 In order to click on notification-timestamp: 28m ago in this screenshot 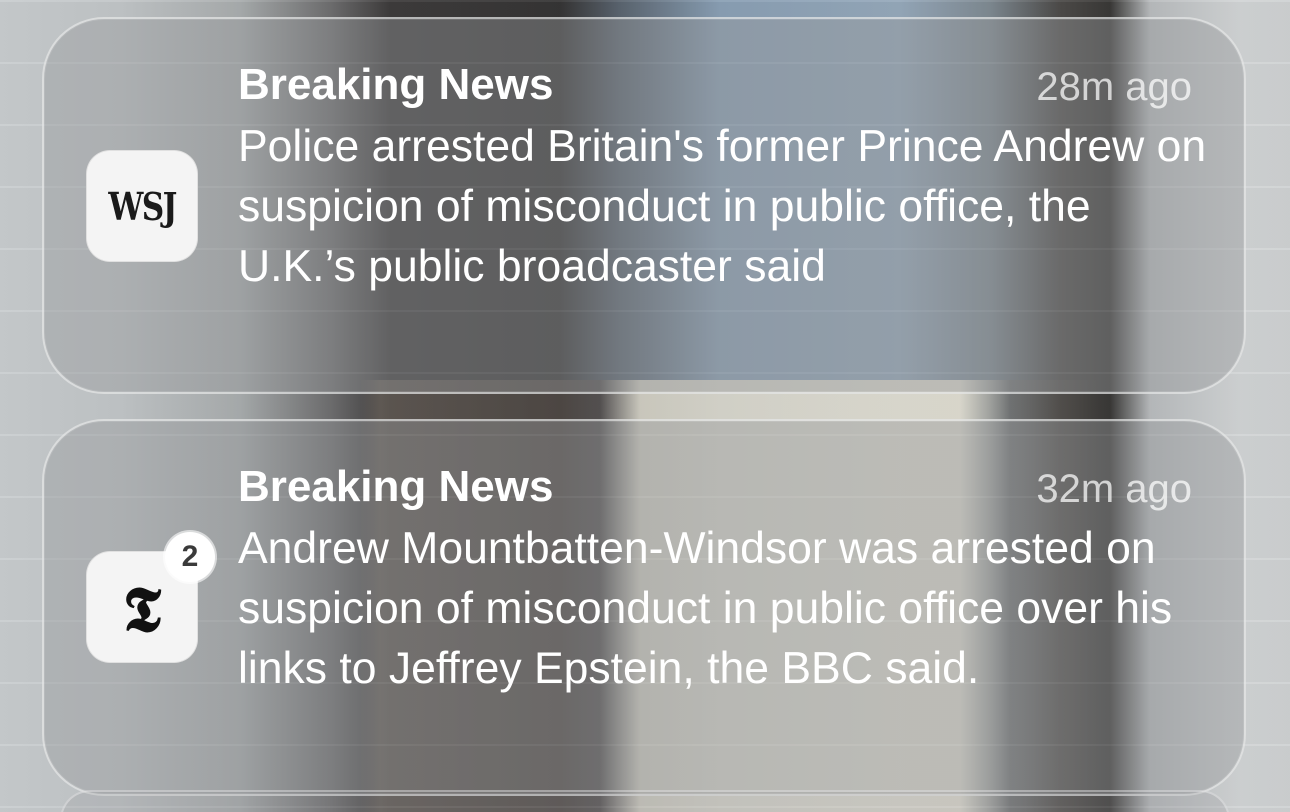, I will do `click(1114, 87)`.